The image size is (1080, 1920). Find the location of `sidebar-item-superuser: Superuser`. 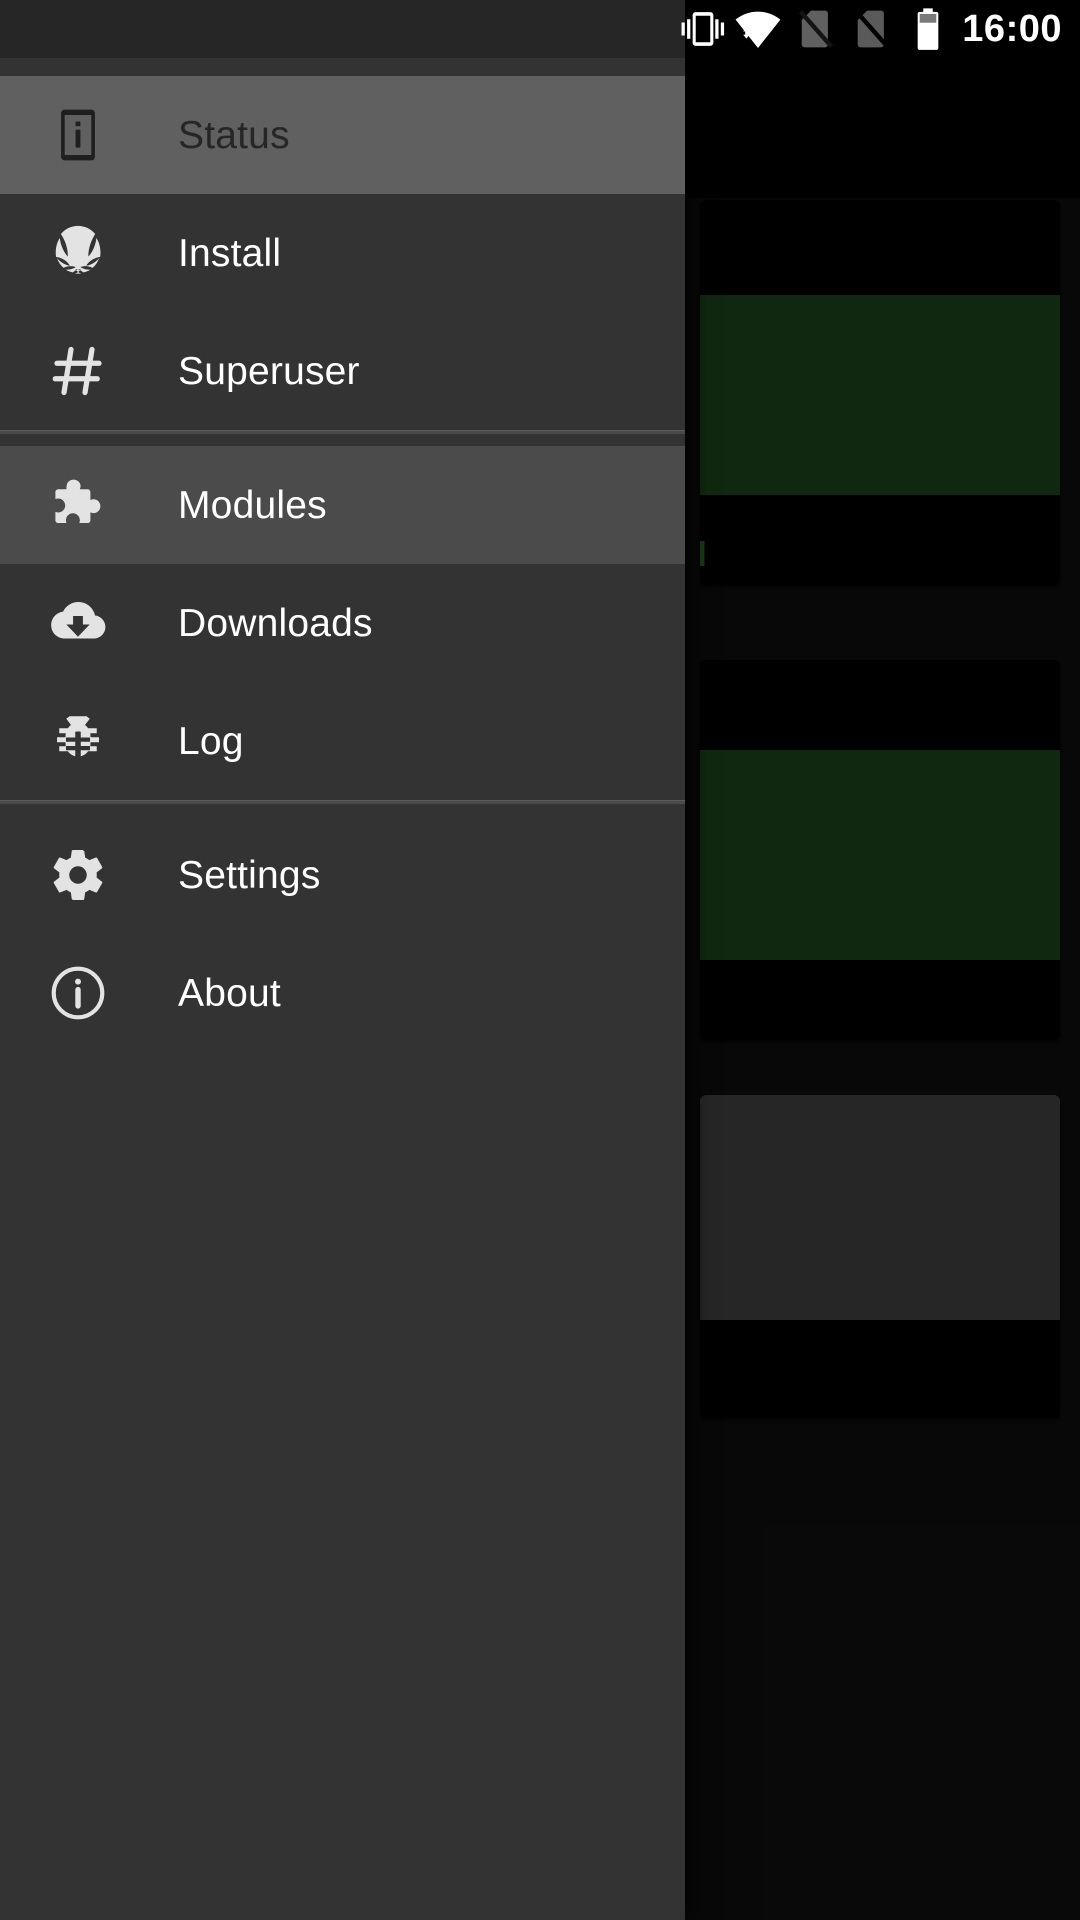

sidebar-item-superuser: Superuser is located at coordinates (342, 371).